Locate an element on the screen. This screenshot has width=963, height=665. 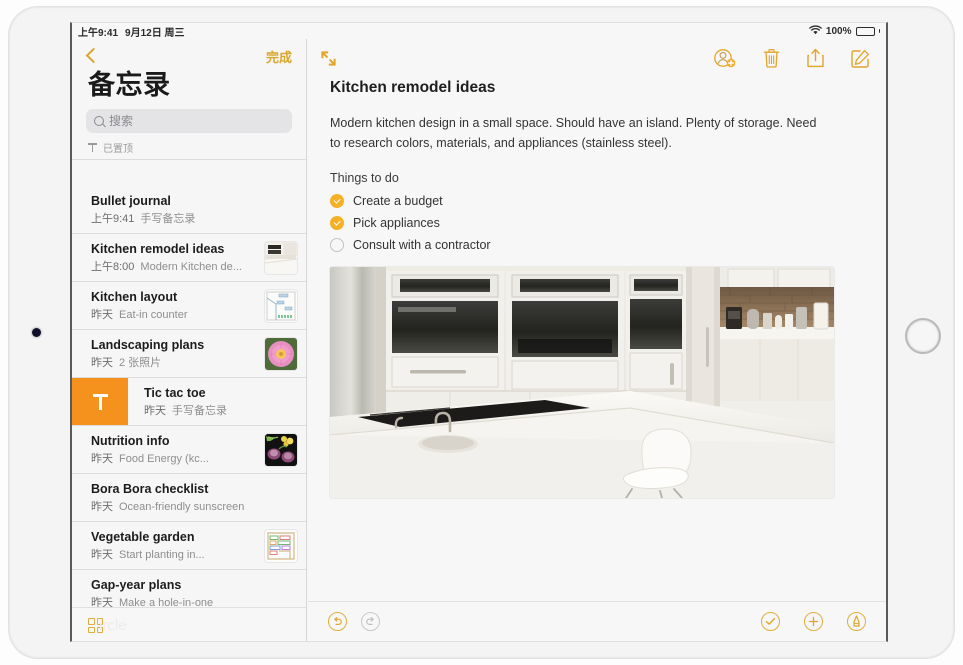
ghost-label: ircle is located at coordinates (113, 625).